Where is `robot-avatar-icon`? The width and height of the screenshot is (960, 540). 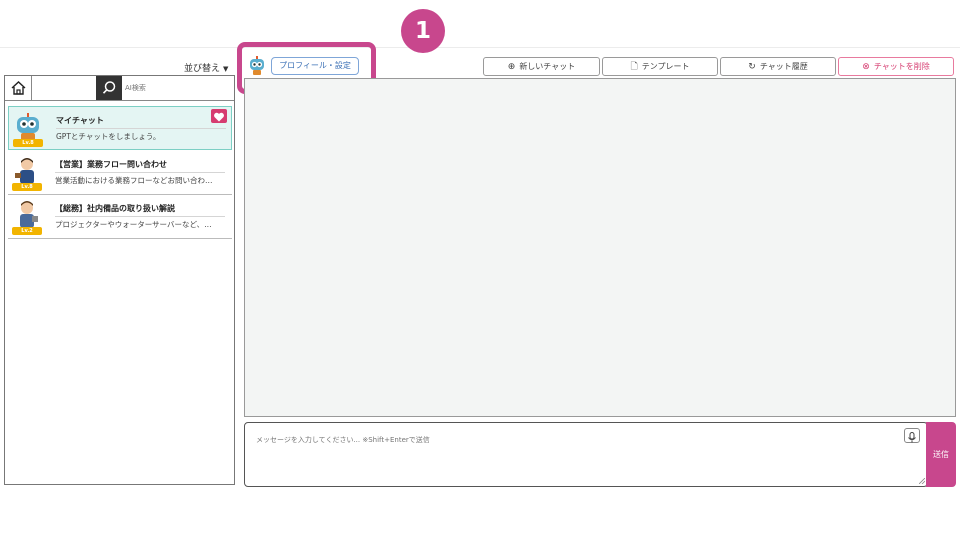
robot-avatar-icon is located at coordinates (257, 66).